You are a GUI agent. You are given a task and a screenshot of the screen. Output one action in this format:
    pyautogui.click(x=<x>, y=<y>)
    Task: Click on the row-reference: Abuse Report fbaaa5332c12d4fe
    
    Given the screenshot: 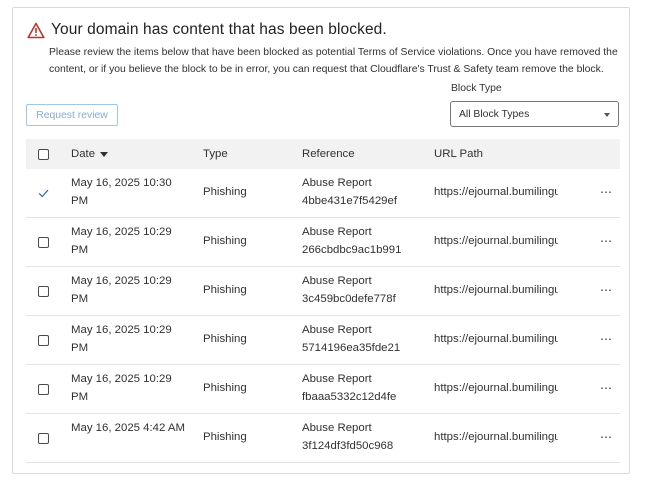 What is the action you would take?
    pyautogui.click(x=362, y=388)
    